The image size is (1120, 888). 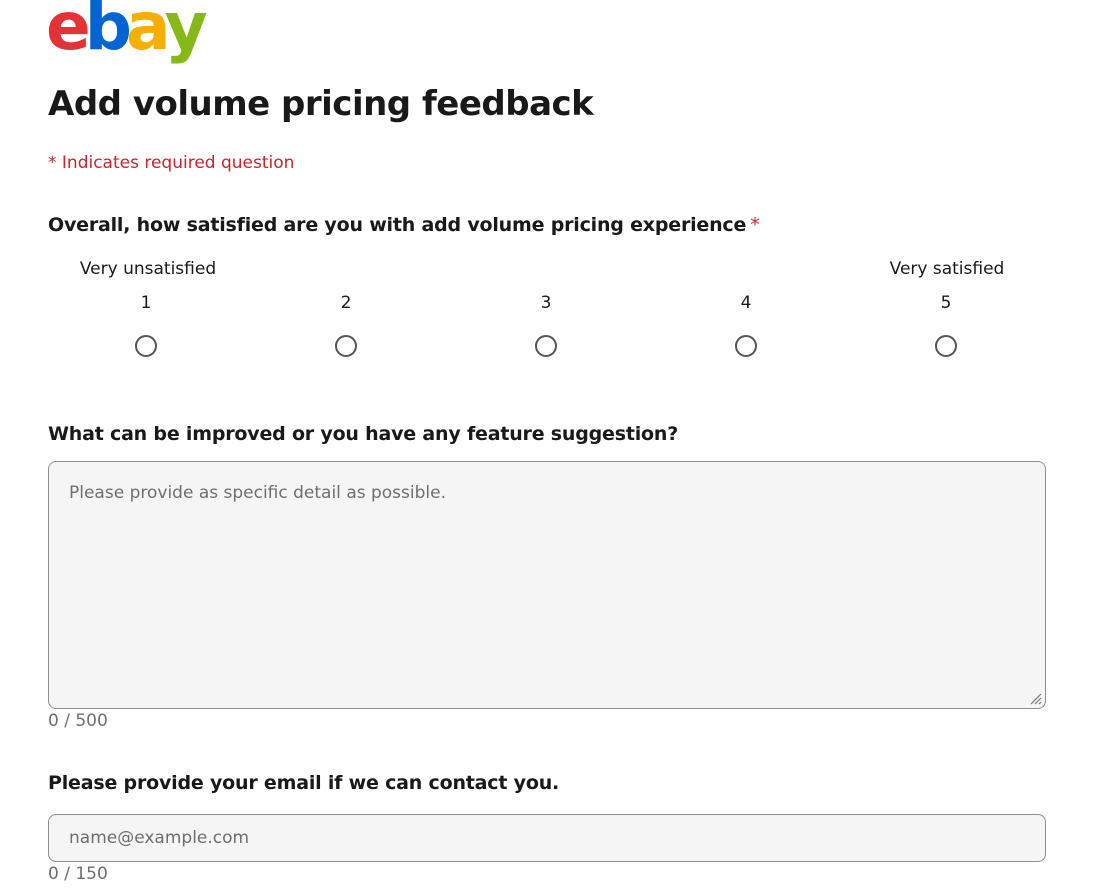 What do you see at coordinates (159, 838) in the screenshot?
I see `email-placeholder: name@example.com` at bounding box center [159, 838].